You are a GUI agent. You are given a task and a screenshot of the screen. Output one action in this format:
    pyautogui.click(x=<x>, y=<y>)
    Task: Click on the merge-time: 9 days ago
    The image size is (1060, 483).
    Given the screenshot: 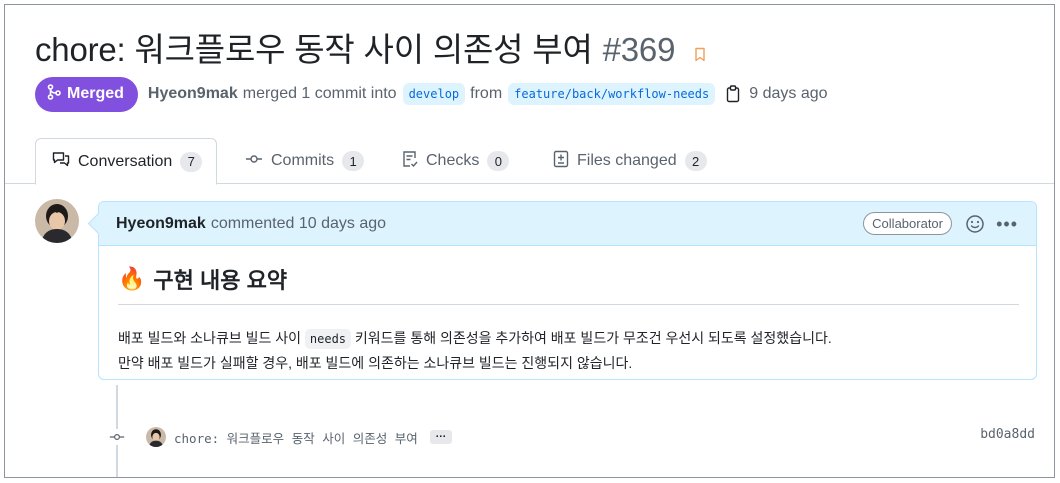 What is the action you would take?
    pyautogui.click(x=788, y=93)
    